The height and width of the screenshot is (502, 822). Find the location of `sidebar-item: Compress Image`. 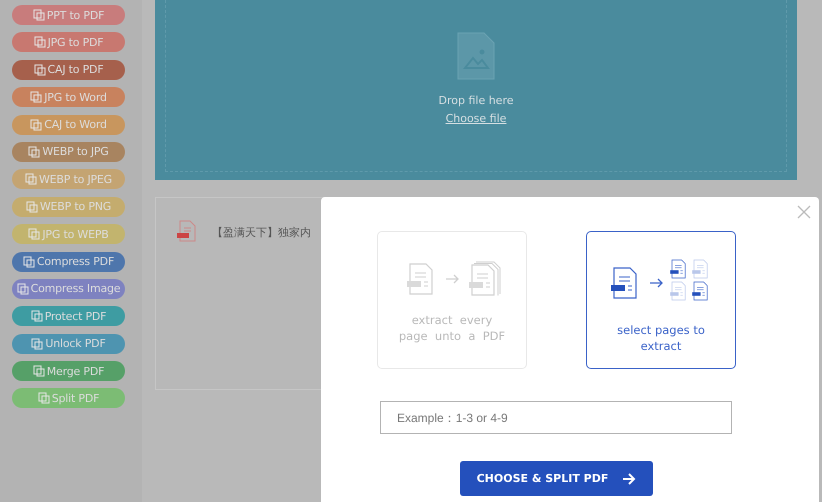

sidebar-item: Compress Image is located at coordinates (68, 288).